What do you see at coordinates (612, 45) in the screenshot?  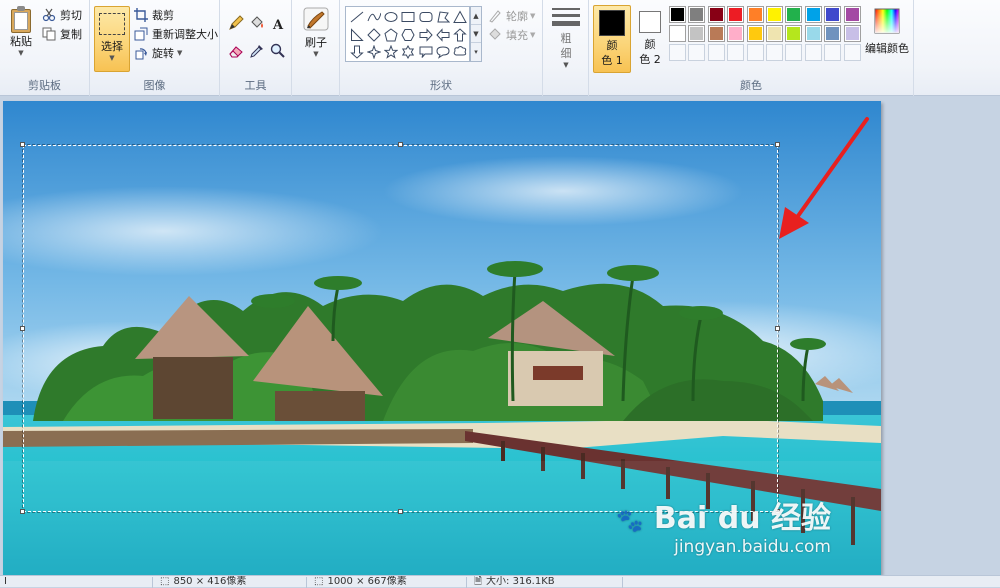 I see `color1-label-line1: 颜` at bounding box center [612, 45].